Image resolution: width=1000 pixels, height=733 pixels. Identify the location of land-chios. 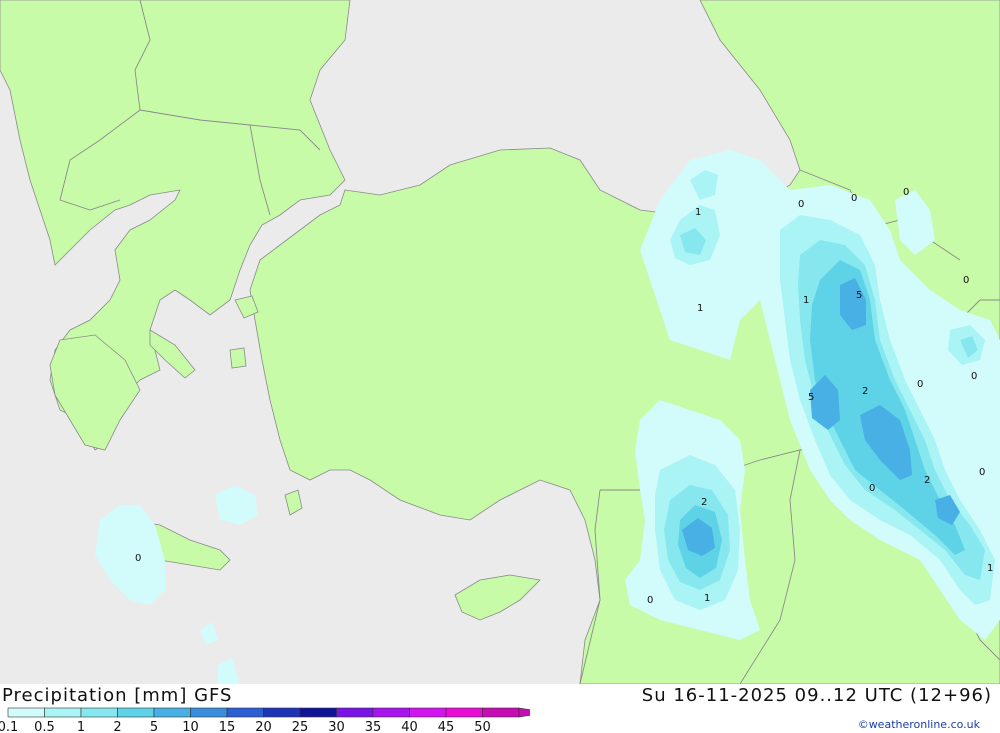
(238, 358).